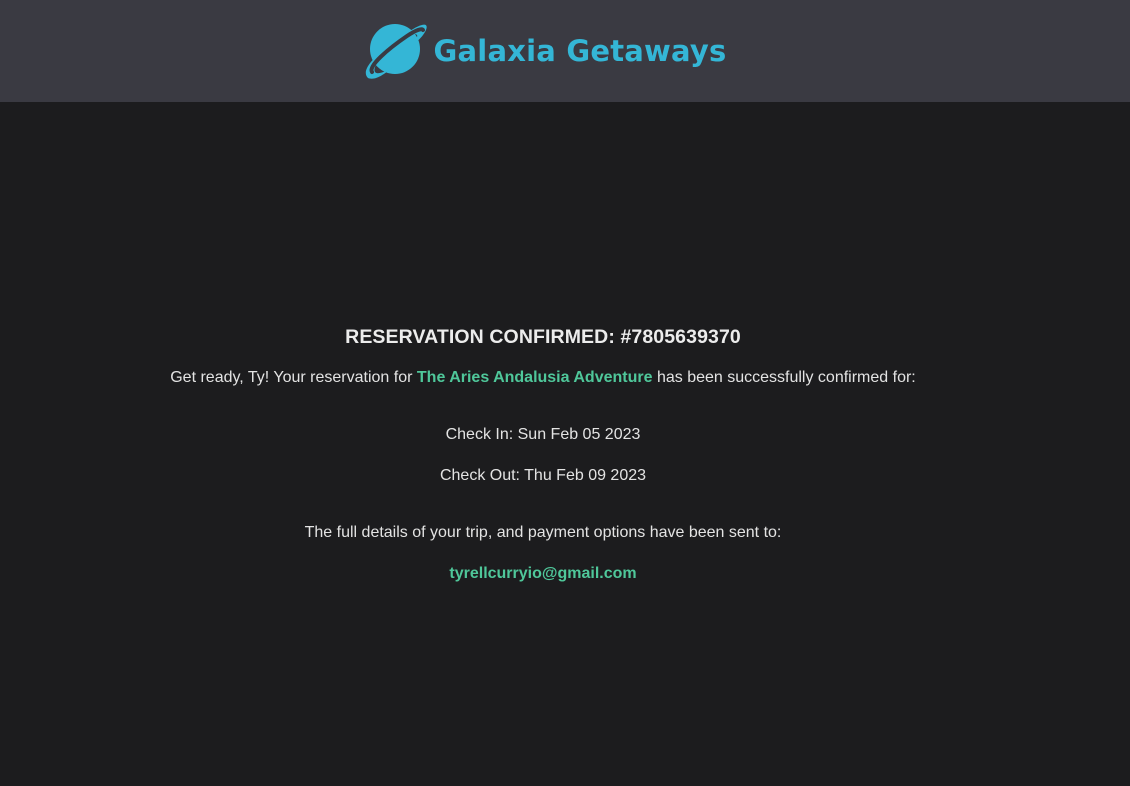 Image resolution: width=1130 pixels, height=786 pixels. I want to click on intro-prefix: Get ready, Ty! Your reservation for, so click(291, 377).